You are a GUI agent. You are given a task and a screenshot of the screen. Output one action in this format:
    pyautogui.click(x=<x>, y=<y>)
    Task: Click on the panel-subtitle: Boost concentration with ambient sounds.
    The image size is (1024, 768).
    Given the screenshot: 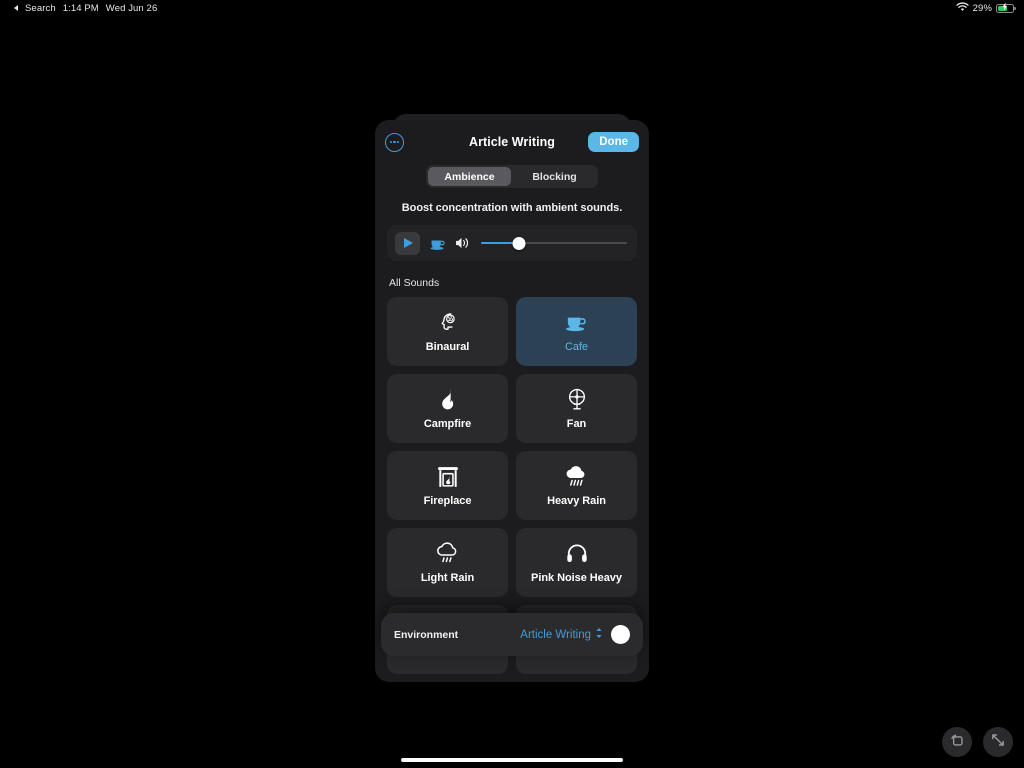 What is the action you would take?
    pyautogui.click(x=512, y=208)
    